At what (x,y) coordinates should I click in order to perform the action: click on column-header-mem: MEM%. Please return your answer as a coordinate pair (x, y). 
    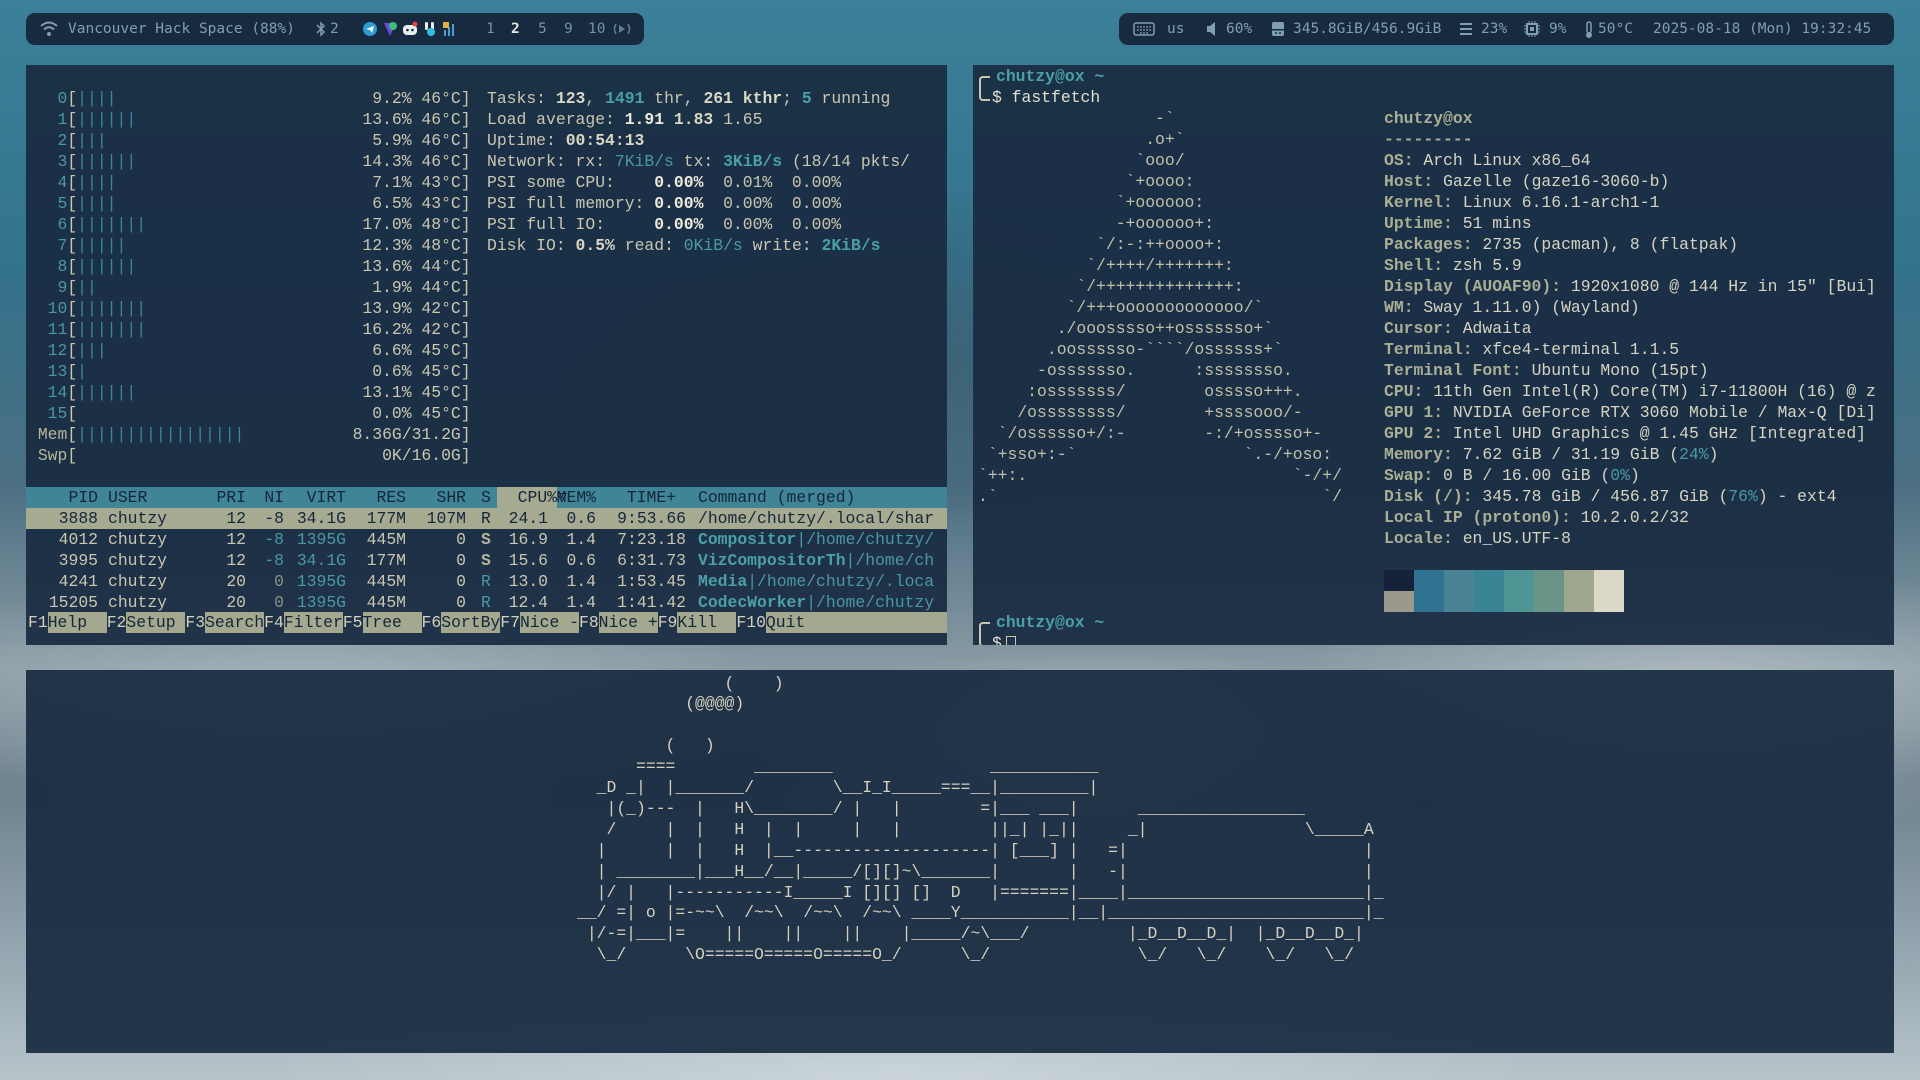
    Looking at the image, I should click on (556, 497).